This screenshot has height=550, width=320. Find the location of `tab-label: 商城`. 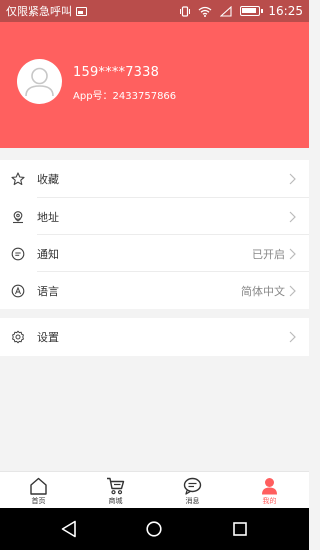

tab-label: 商城 is located at coordinates (115, 501).